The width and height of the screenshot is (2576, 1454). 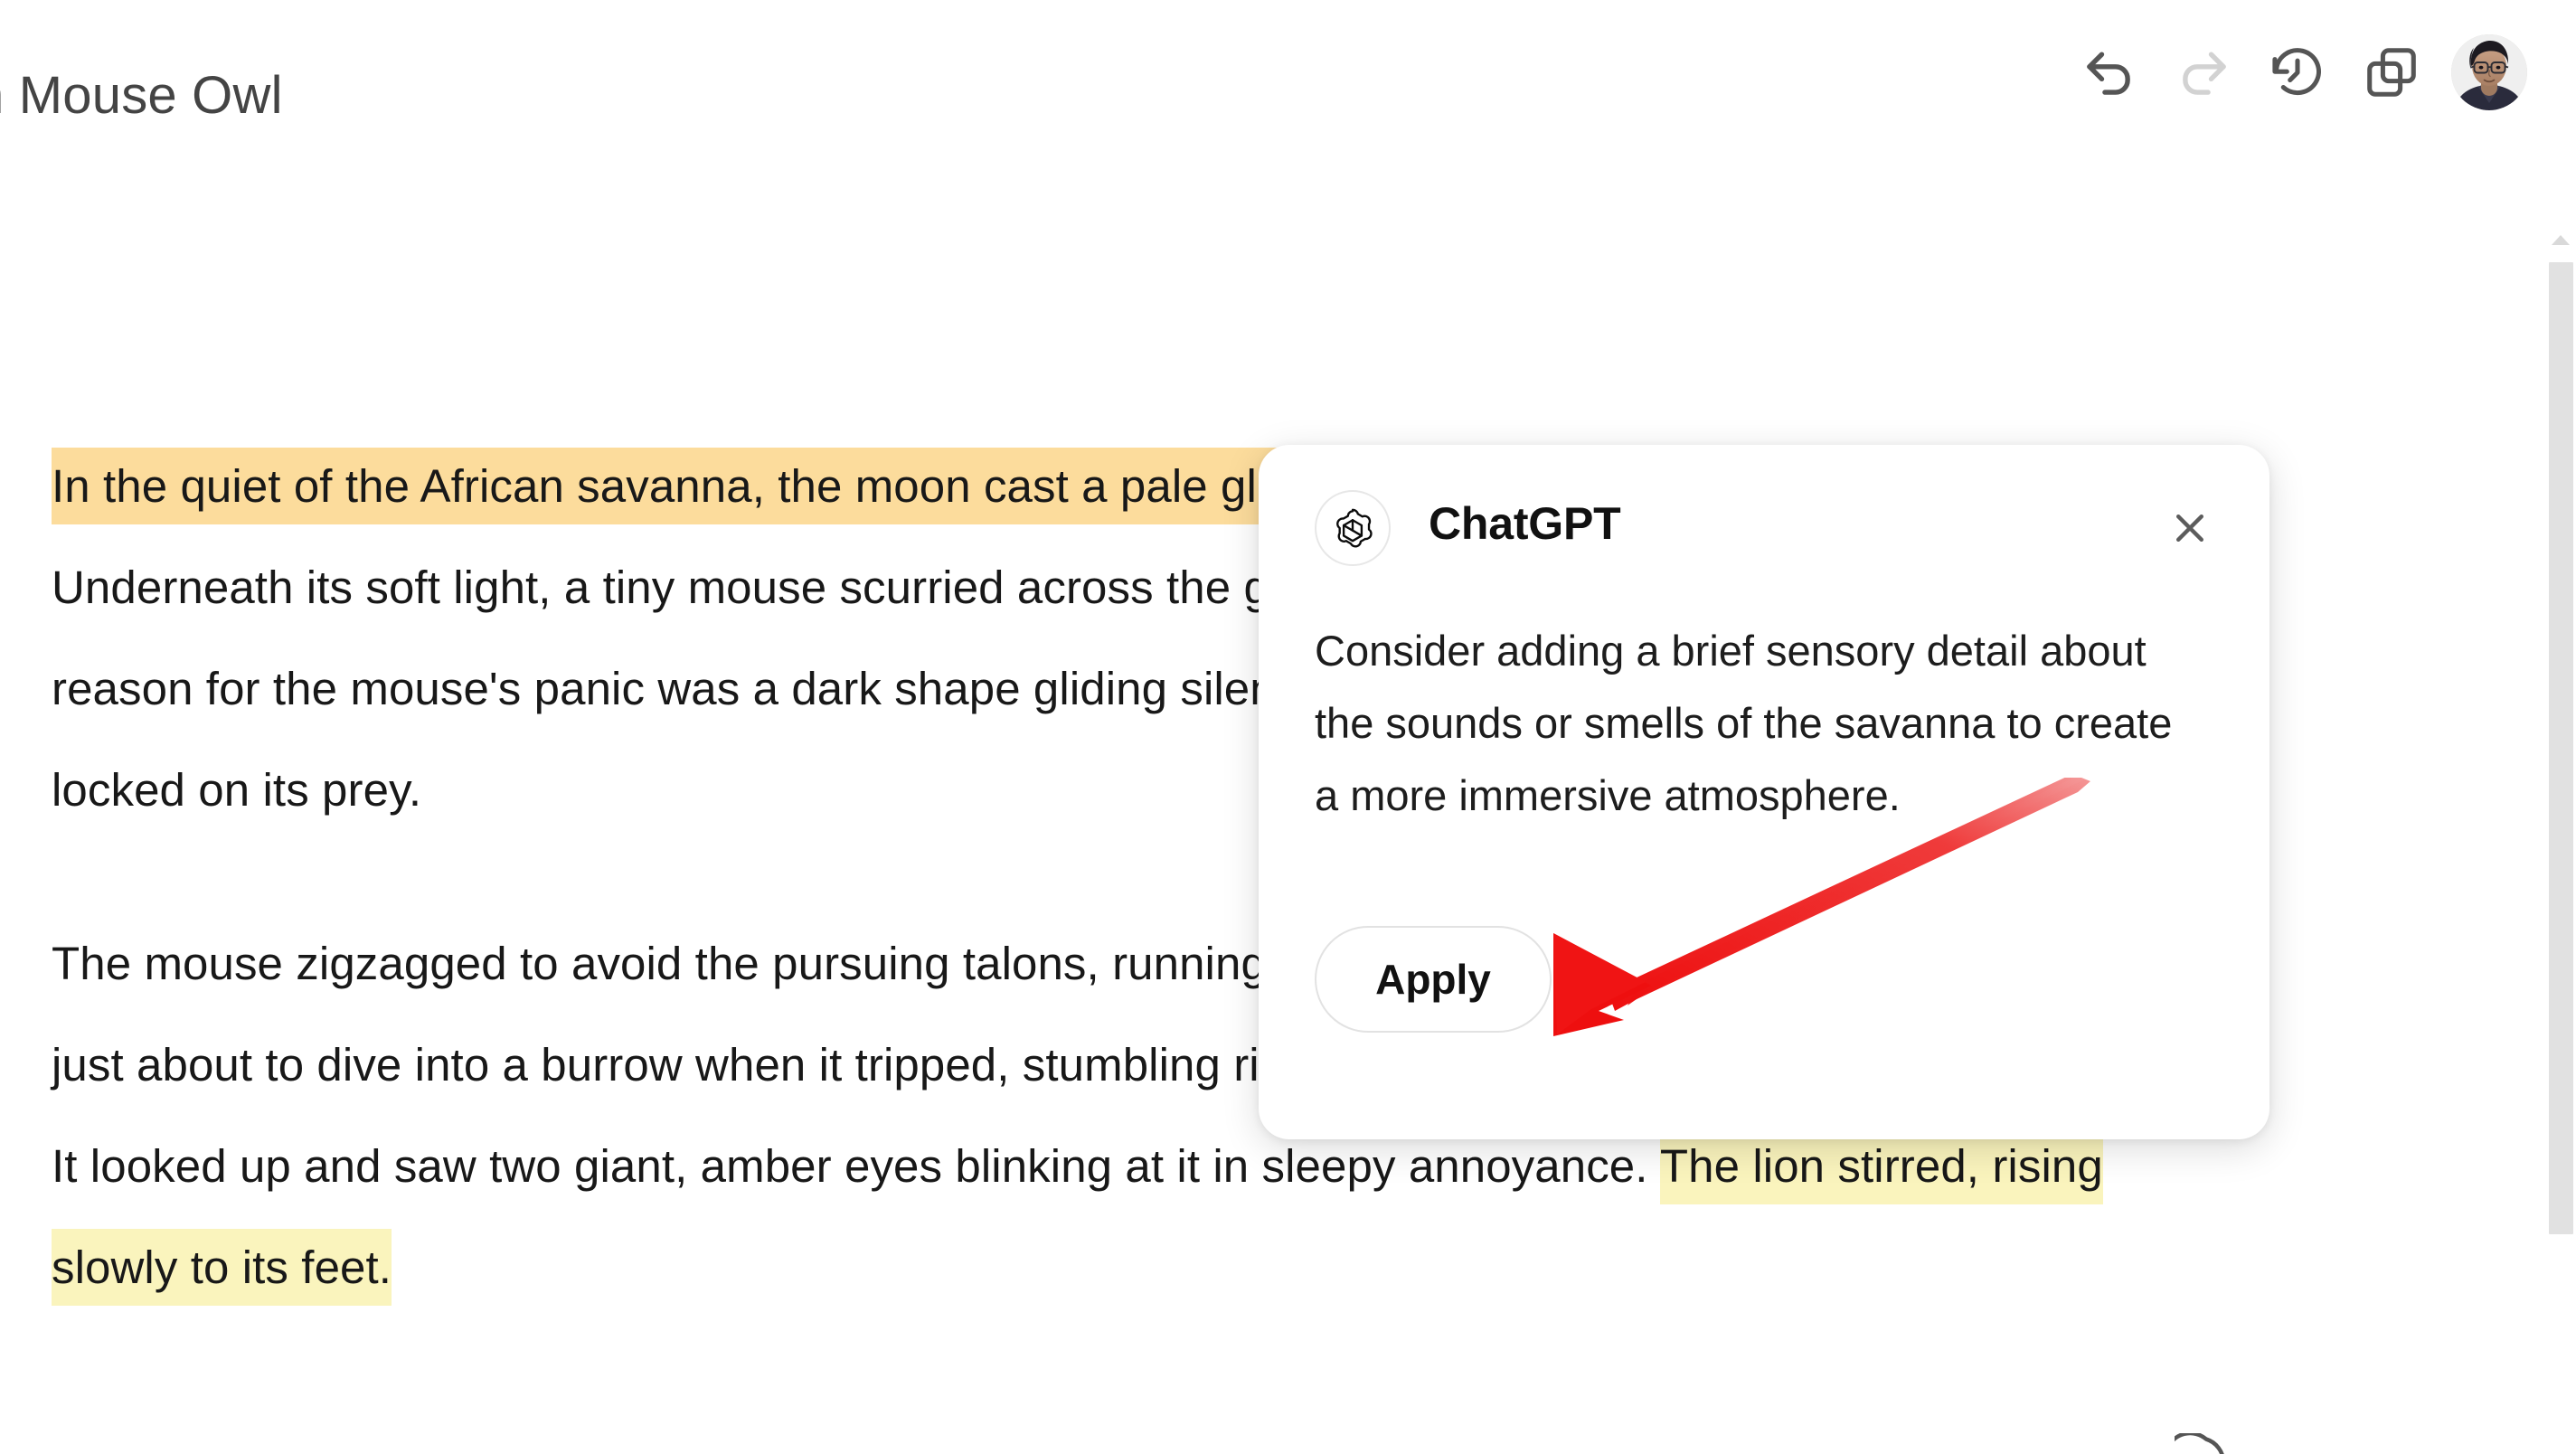 I want to click on close-button, so click(x=2190, y=528).